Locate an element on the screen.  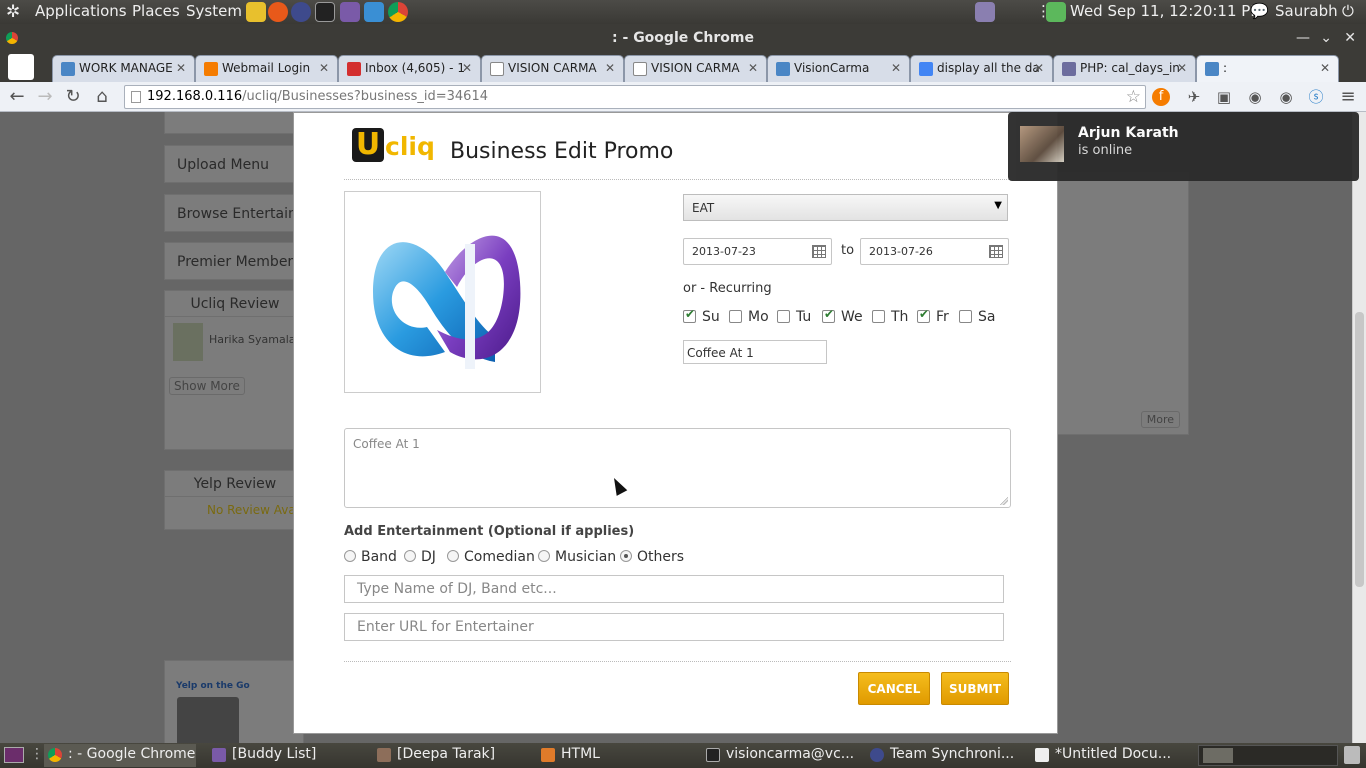
forward-icon: → is located at coordinates (45, 97).